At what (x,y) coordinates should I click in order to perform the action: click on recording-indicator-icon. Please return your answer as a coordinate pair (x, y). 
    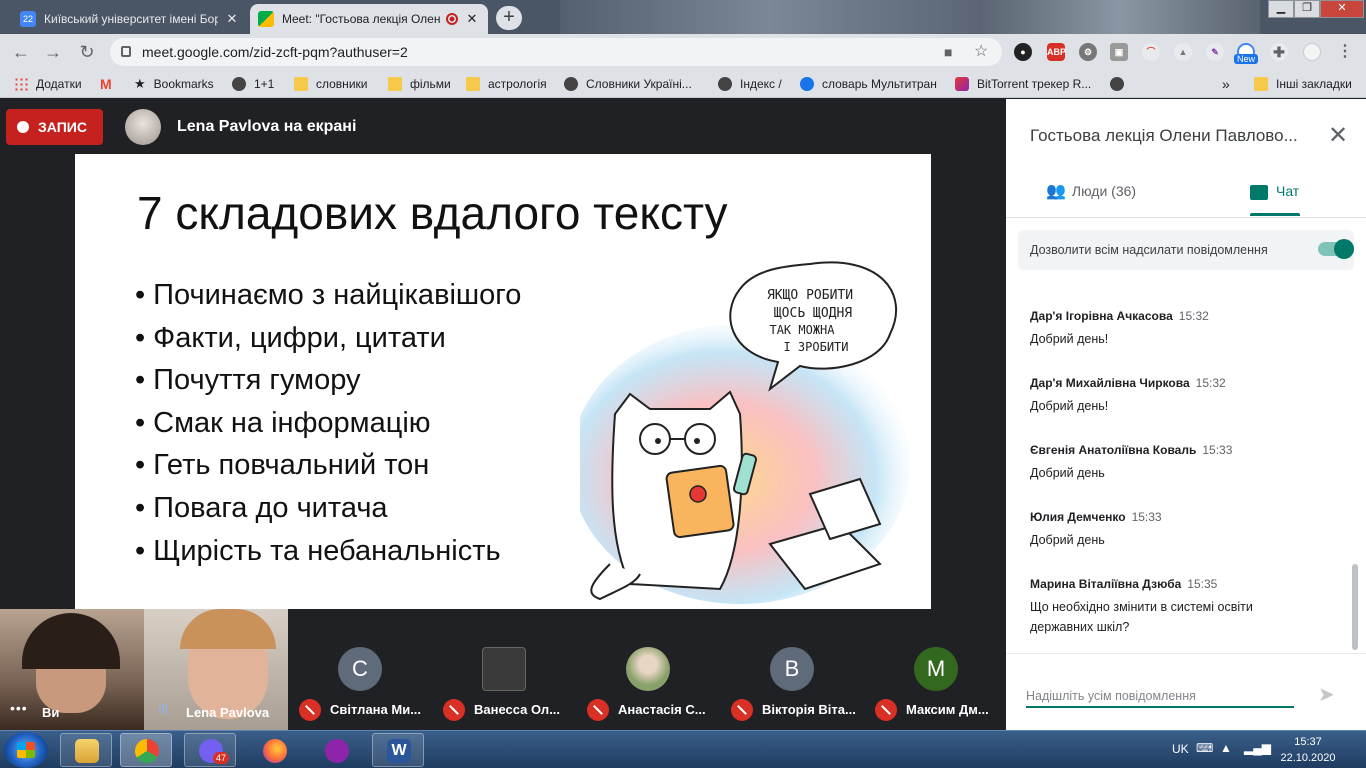
    Looking at the image, I should click on (452, 19).